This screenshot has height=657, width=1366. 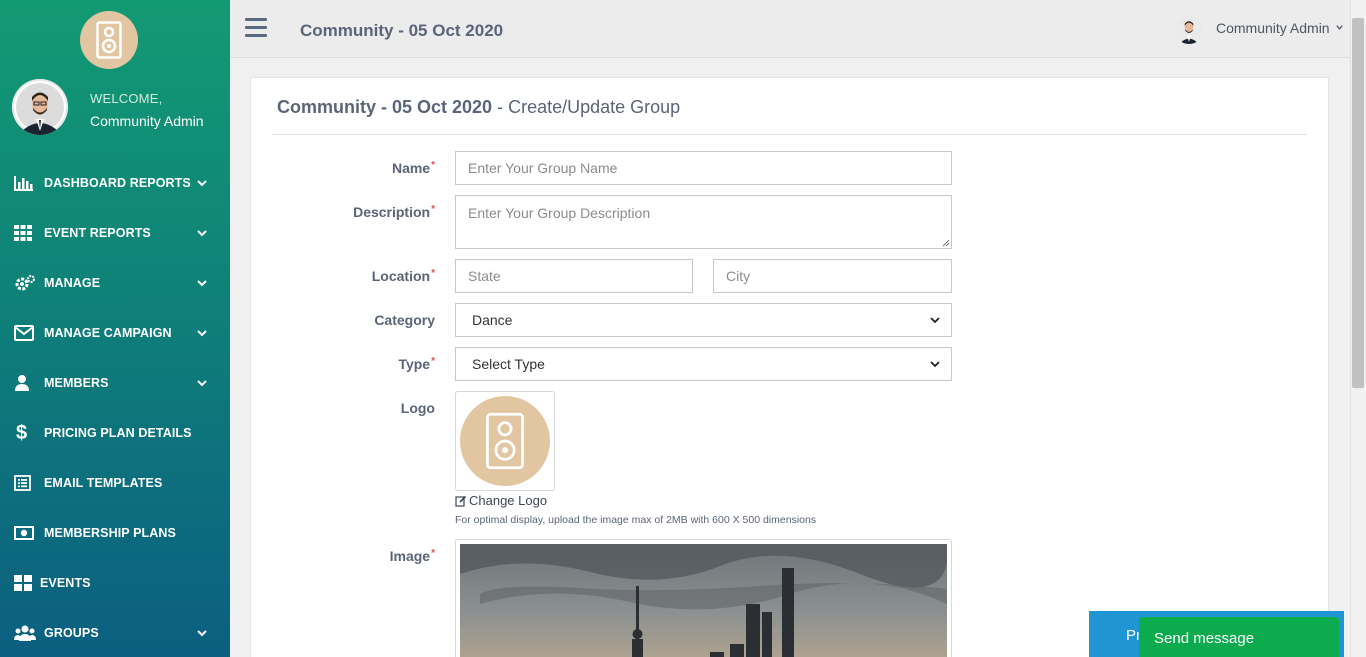 What do you see at coordinates (115, 283) in the screenshot?
I see `sidebar-item-manage: MANAGE` at bounding box center [115, 283].